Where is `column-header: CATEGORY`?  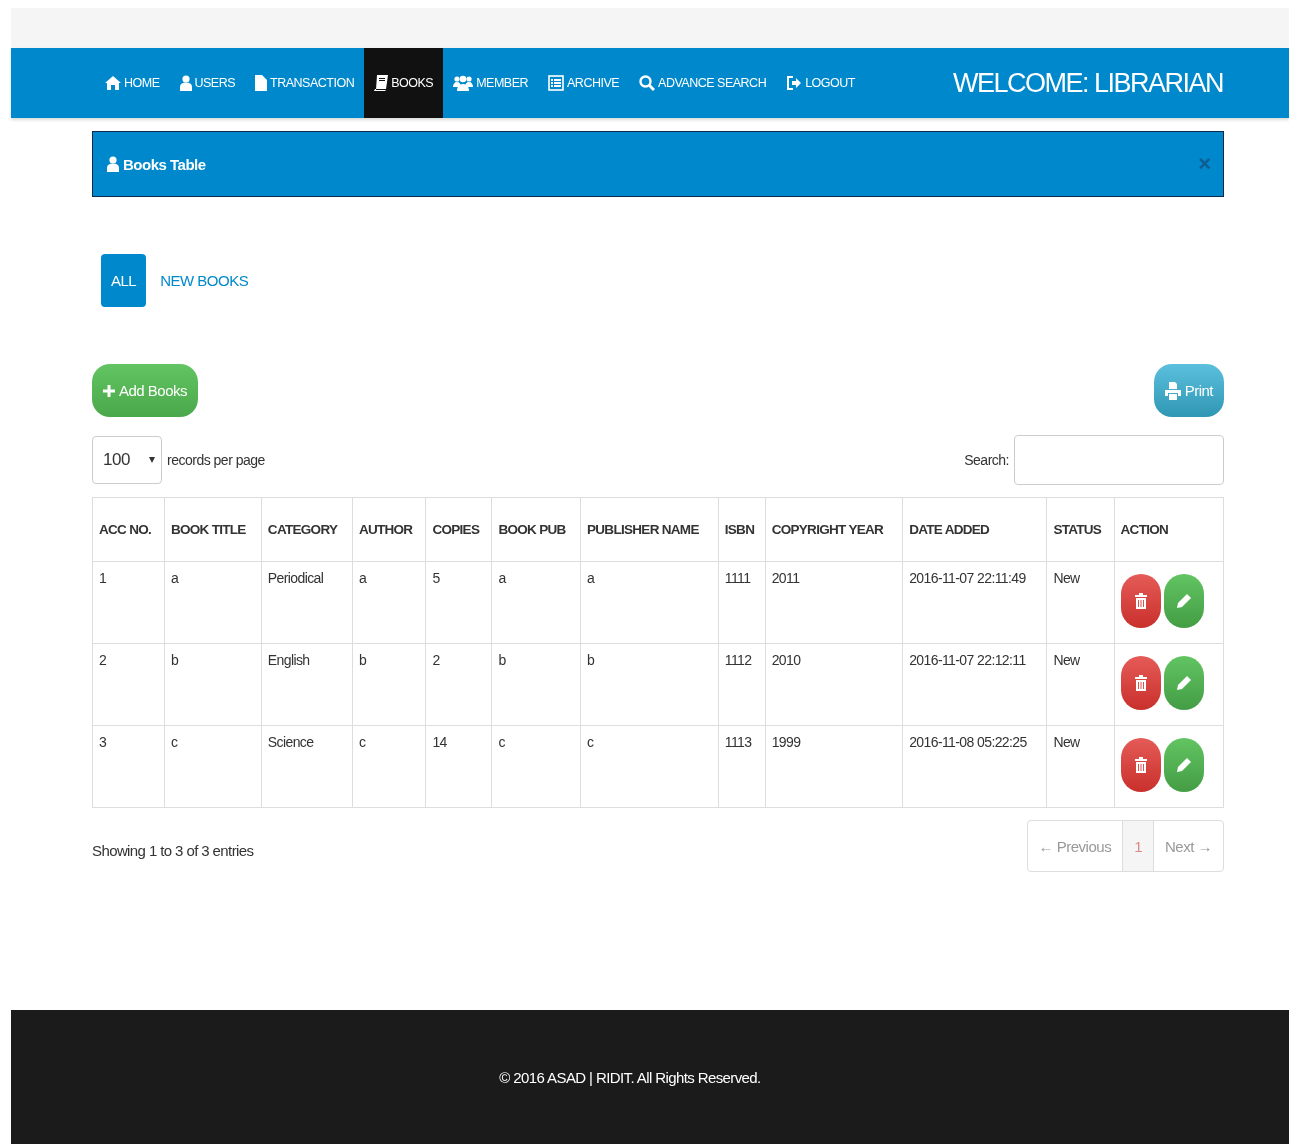 column-header: CATEGORY is located at coordinates (307, 529).